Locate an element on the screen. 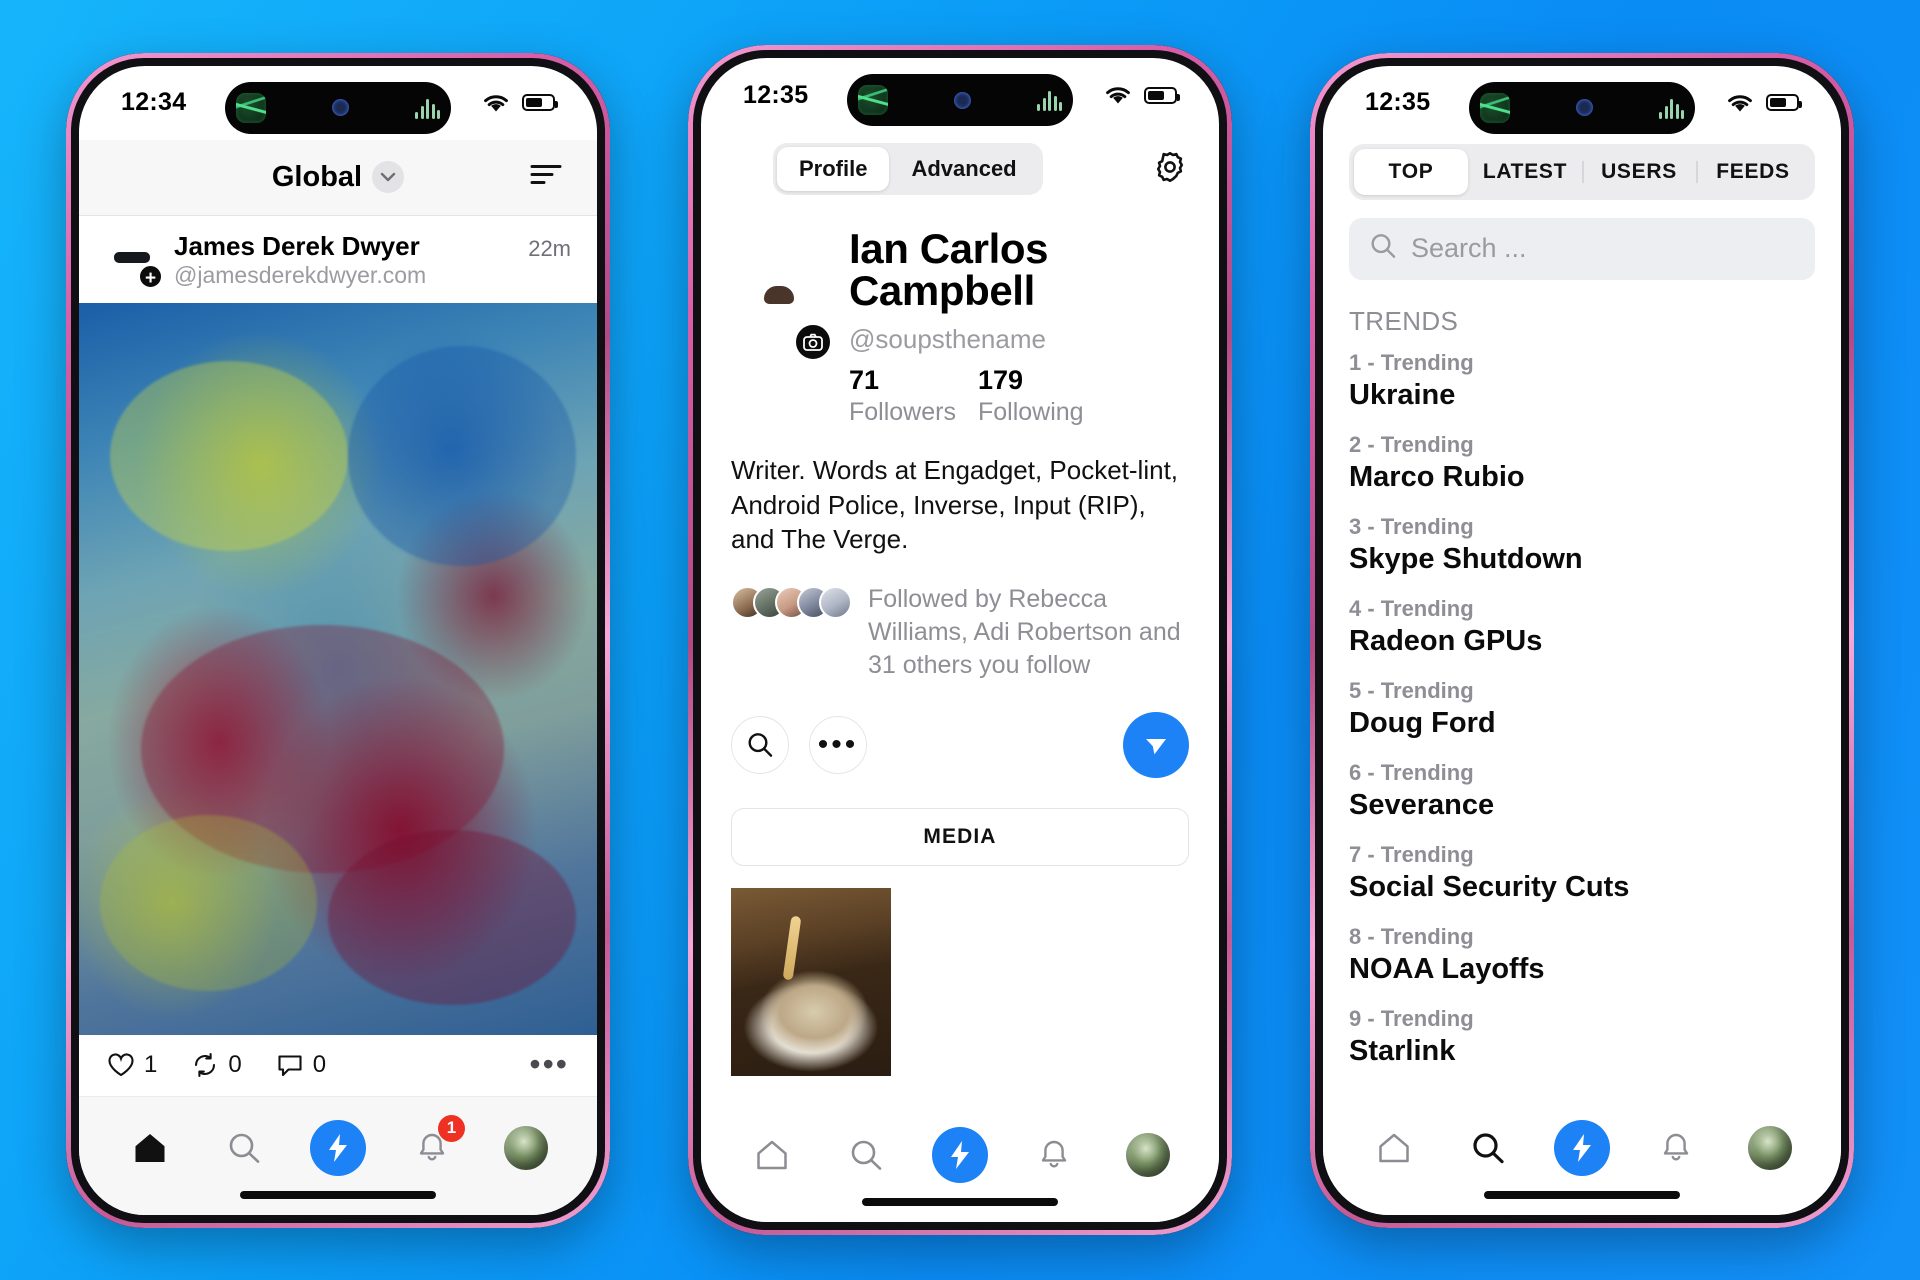 This screenshot has width=1920, height=1280. notification-badge: 1 is located at coordinates (451, 1128).